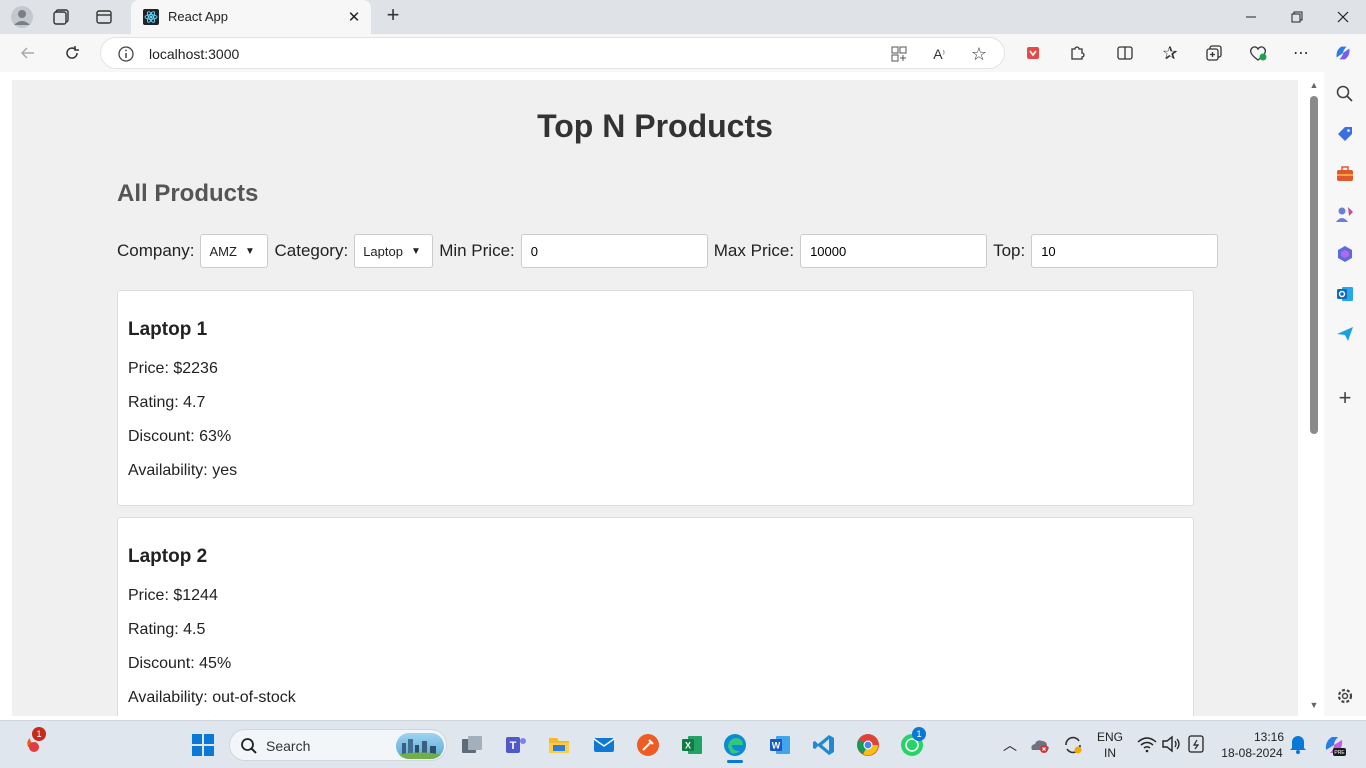 This screenshot has height=768, width=1366. What do you see at coordinates (1300, 745) in the screenshot?
I see `notification-bell-icon` at bounding box center [1300, 745].